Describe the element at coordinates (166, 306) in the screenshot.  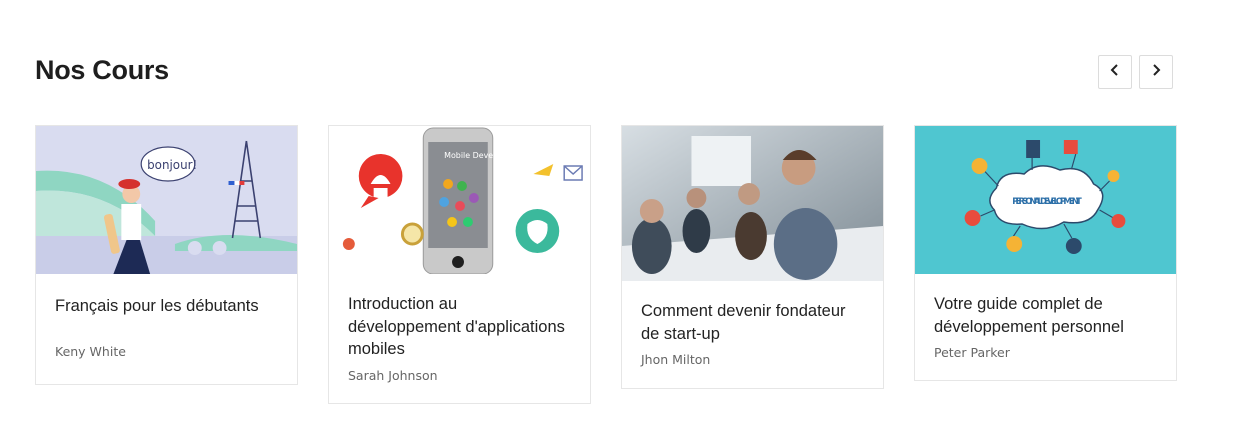
I see `course-title: Français pour les débutants` at that location.